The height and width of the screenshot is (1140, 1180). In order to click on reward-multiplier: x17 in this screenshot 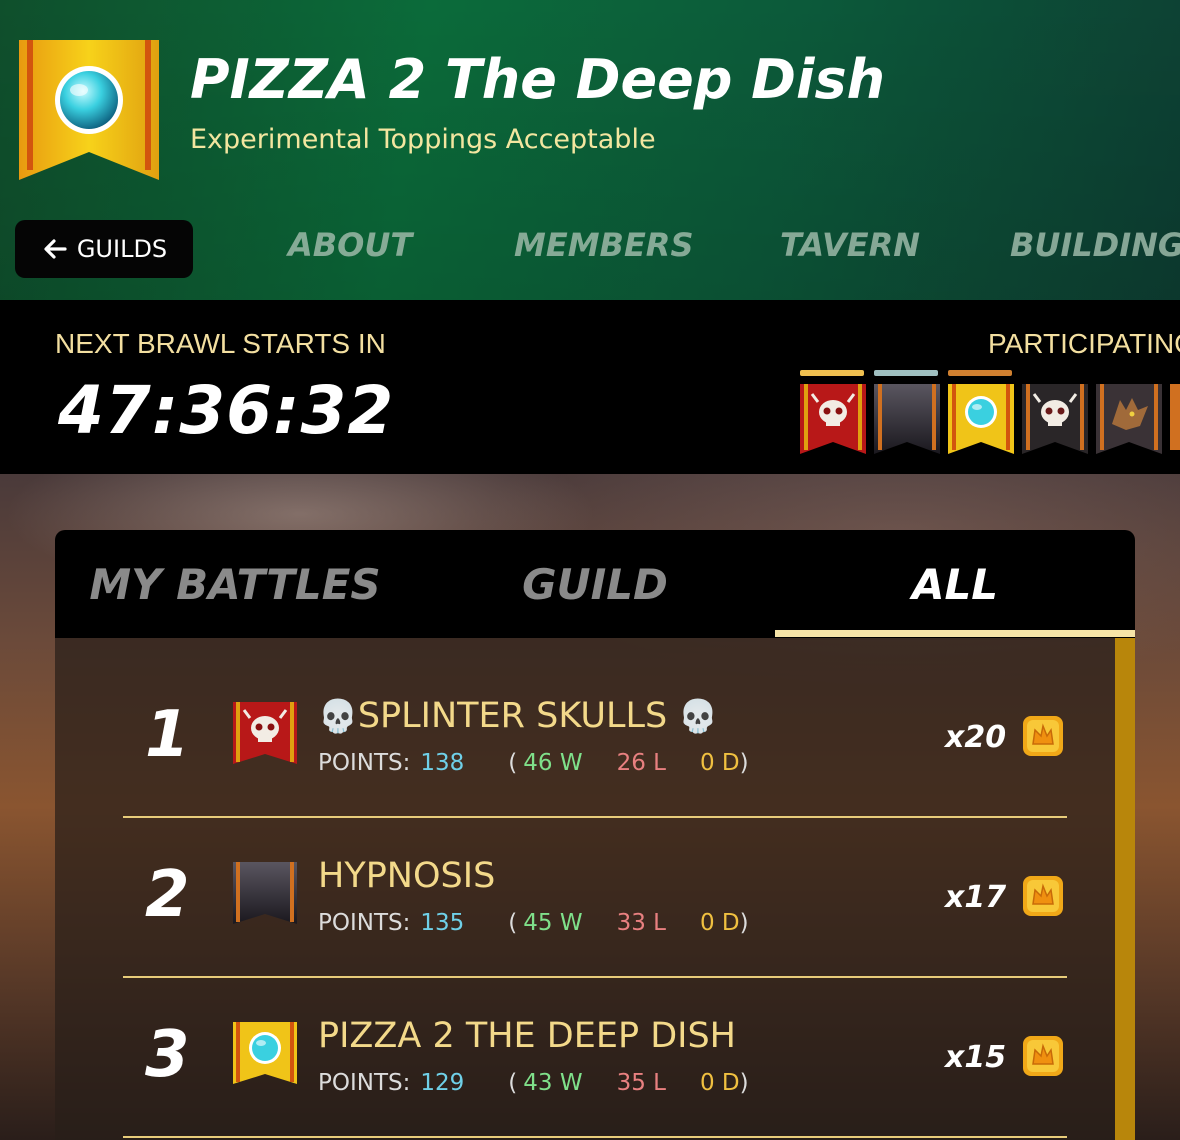, I will do `click(976, 897)`.